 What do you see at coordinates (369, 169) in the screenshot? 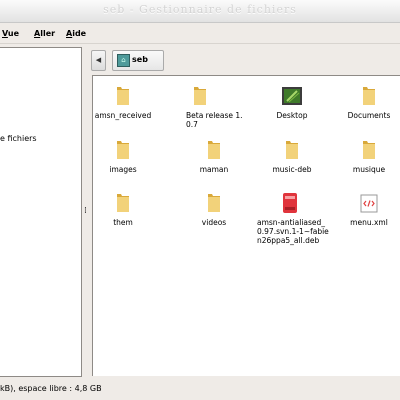
I see `file-name: musique` at bounding box center [369, 169].